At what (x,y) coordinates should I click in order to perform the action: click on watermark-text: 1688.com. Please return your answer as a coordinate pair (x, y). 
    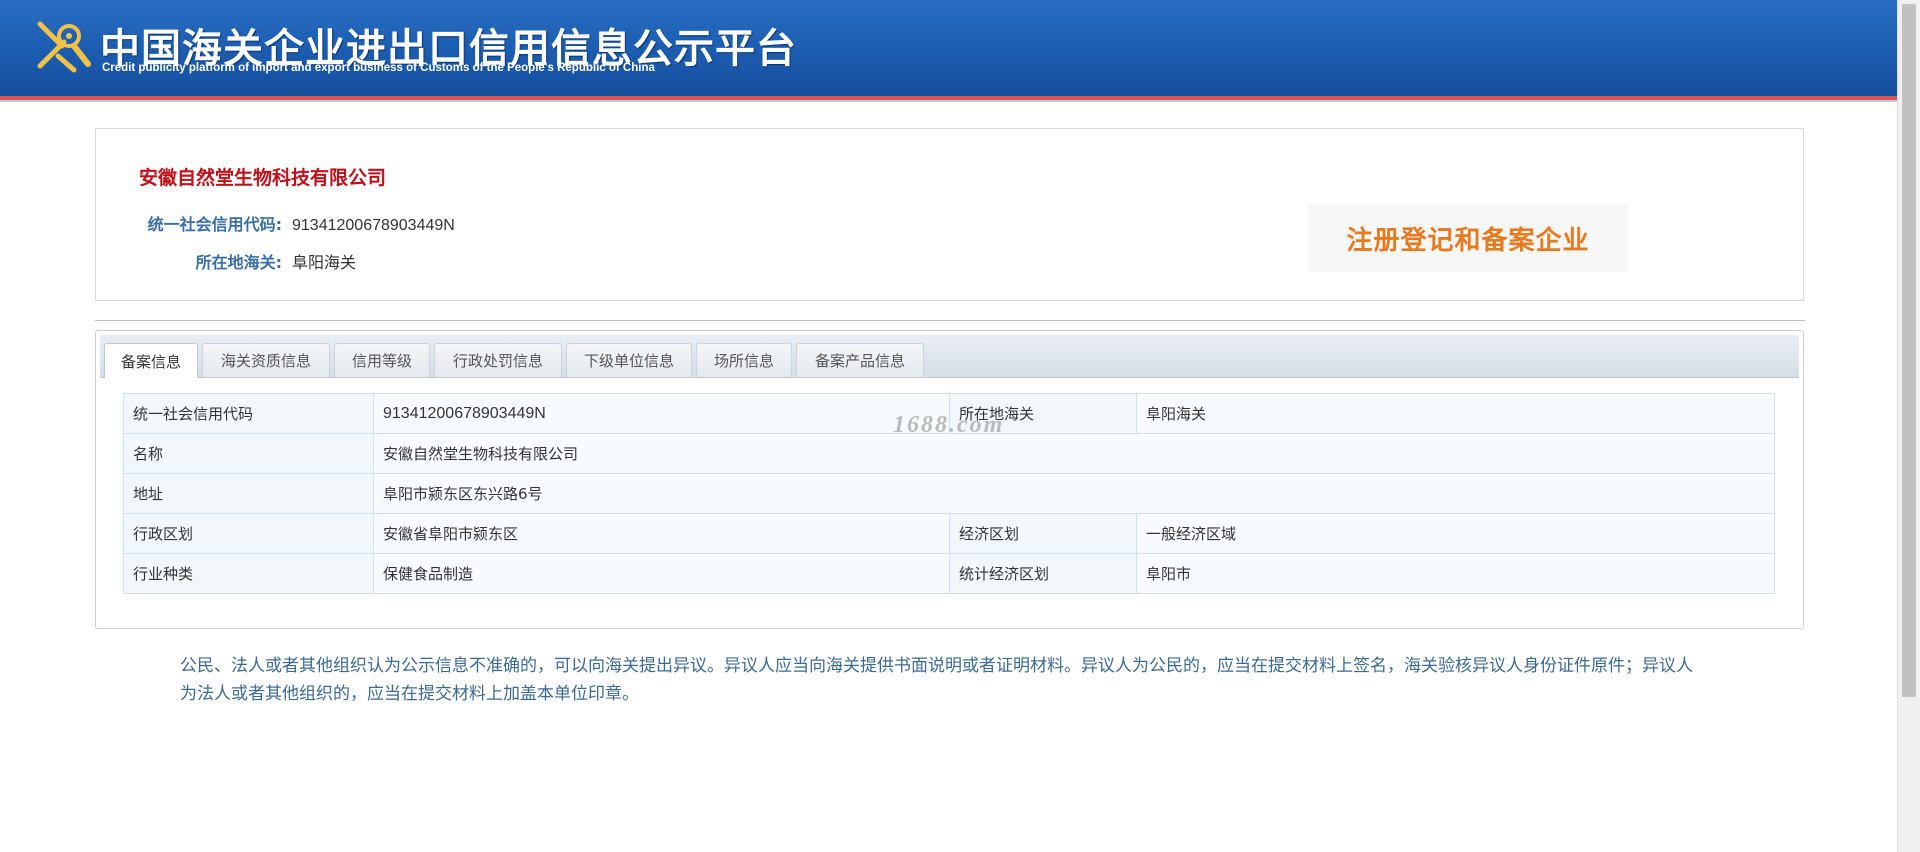
    Looking at the image, I should click on (949, 425).